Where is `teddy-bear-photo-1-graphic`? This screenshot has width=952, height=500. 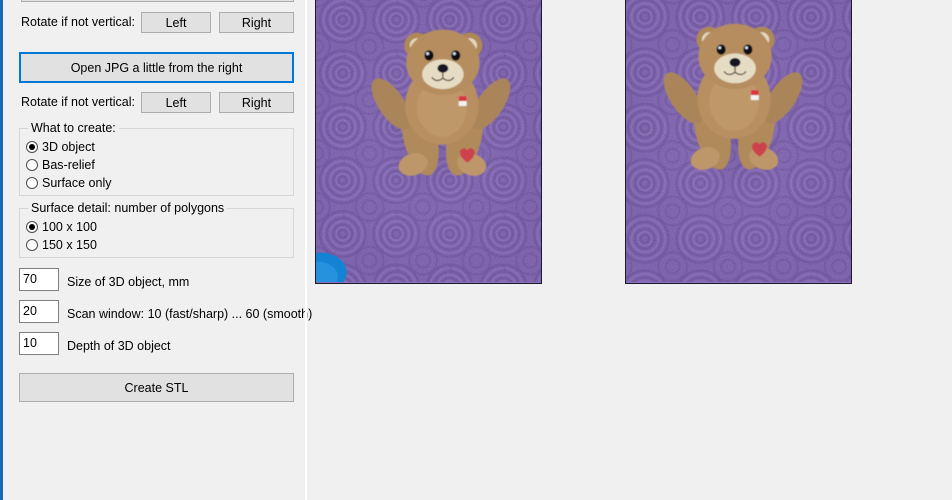
teddy-bear-photo-1-graphic is located at coordinates (428, 141).